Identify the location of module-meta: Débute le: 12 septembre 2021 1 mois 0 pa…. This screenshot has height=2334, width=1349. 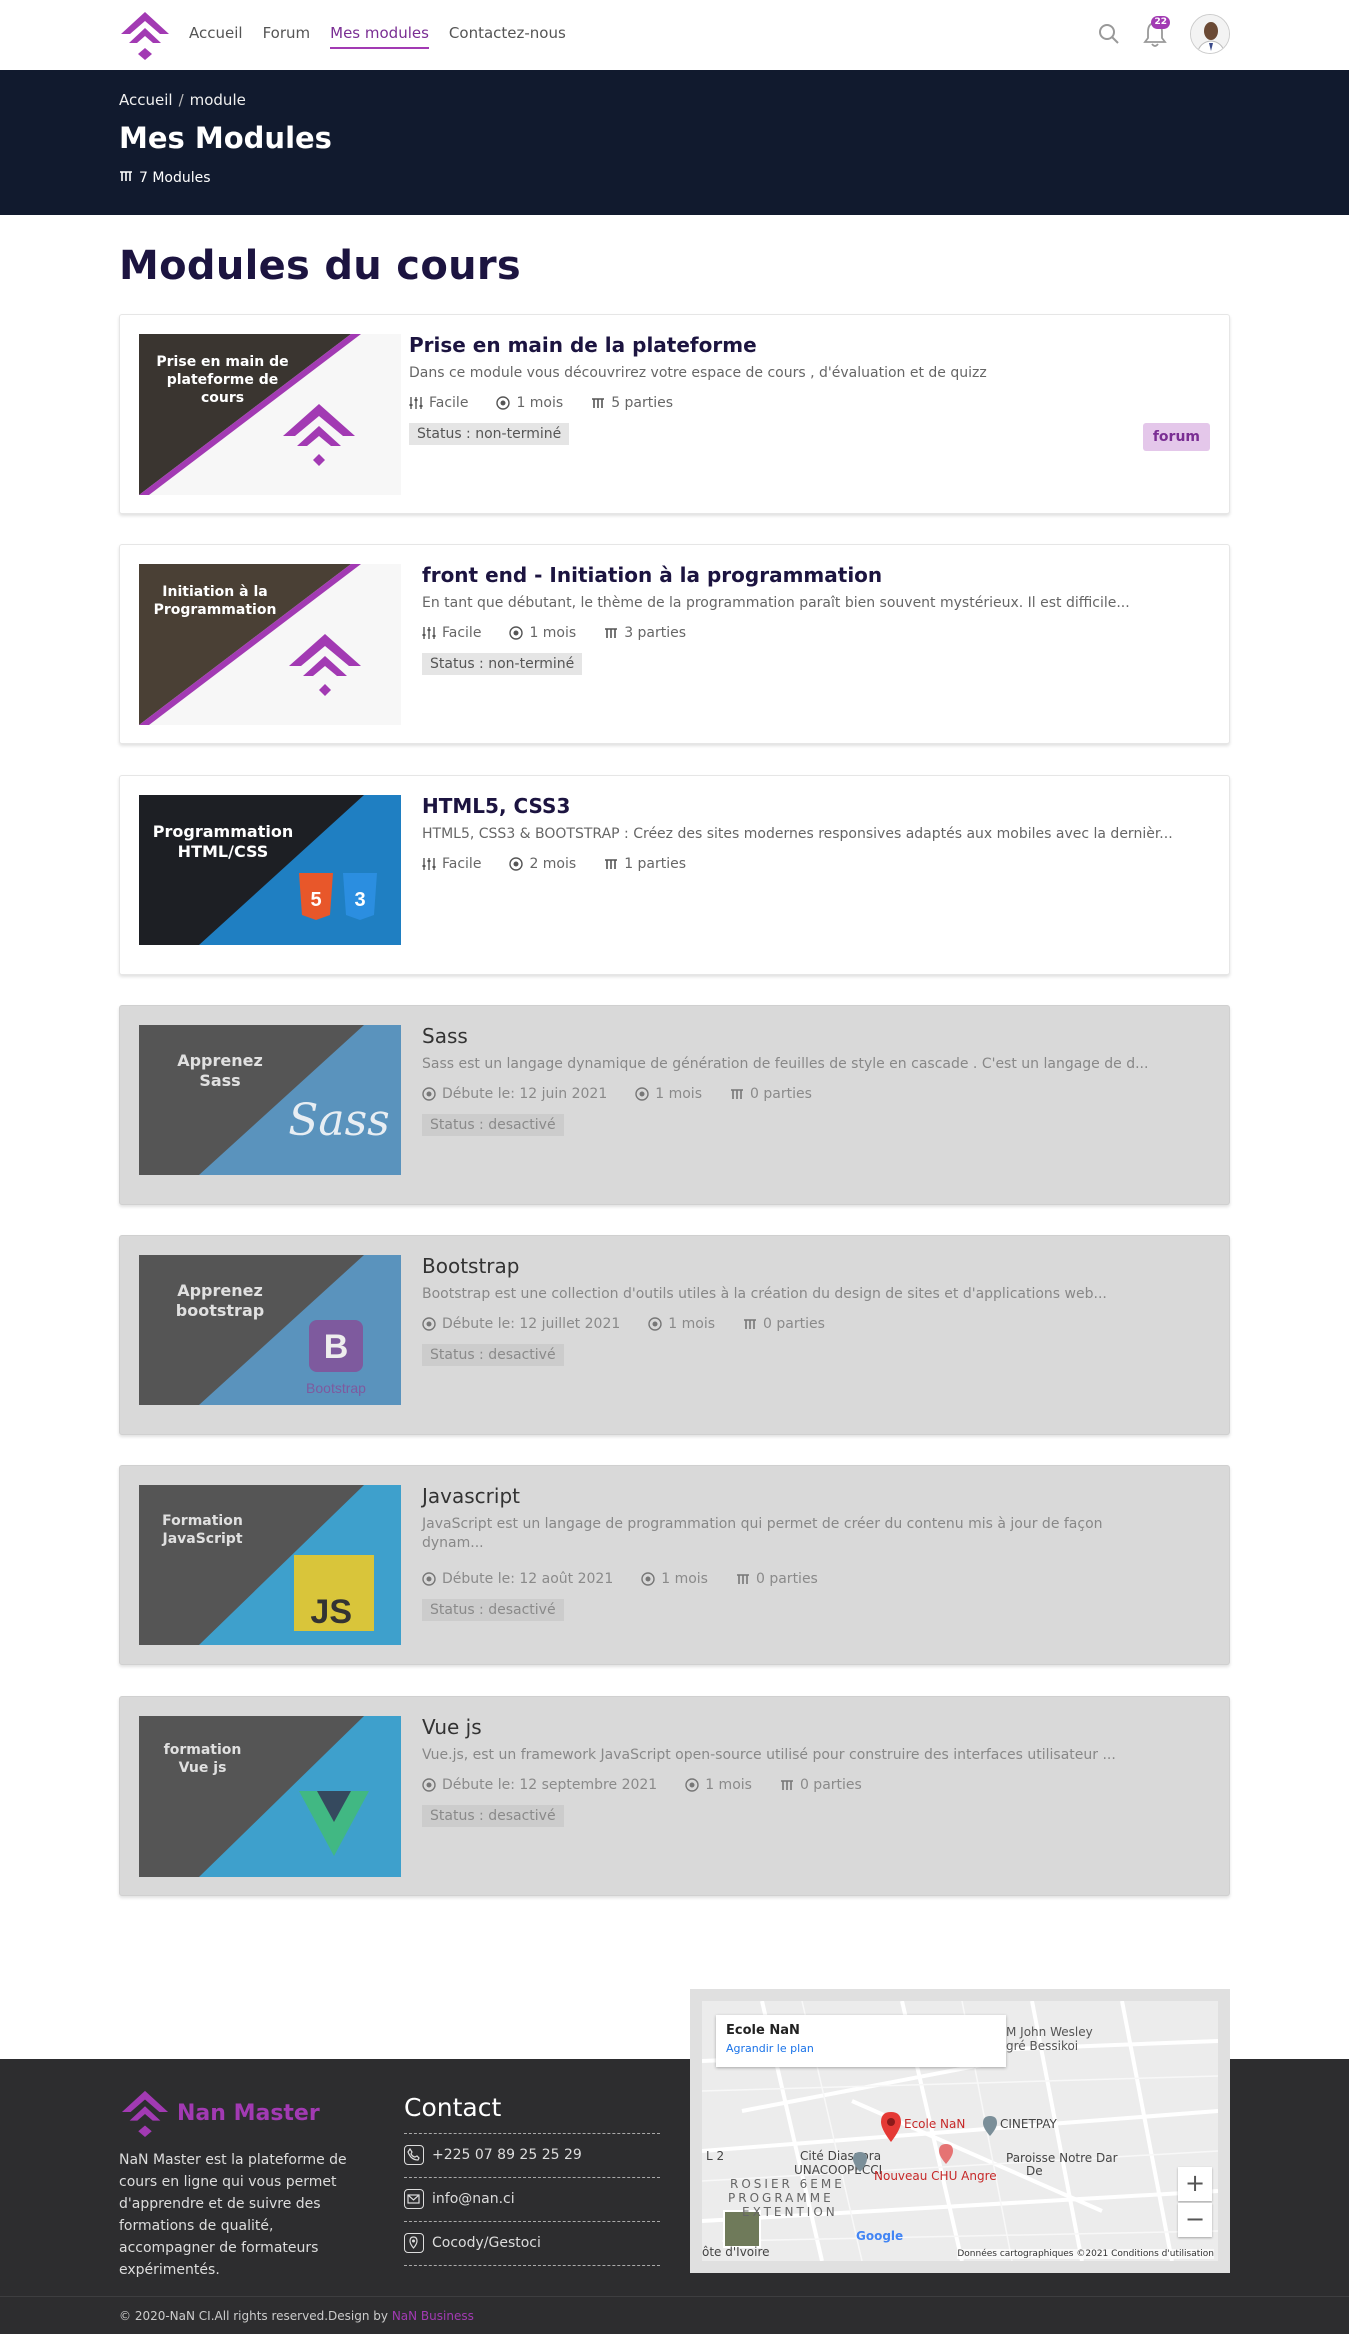
(642, 1785).